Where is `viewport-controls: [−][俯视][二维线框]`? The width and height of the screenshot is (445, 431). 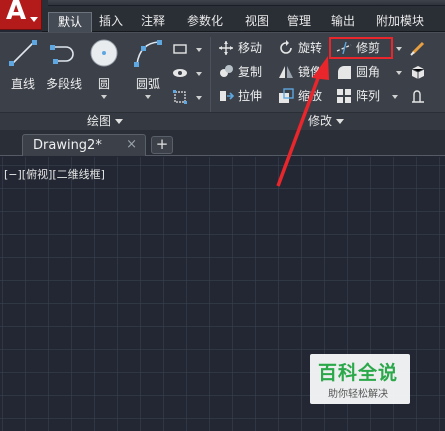 viewport-controls: [−][俯视][二维线框] is located at coordinates (54, 174).